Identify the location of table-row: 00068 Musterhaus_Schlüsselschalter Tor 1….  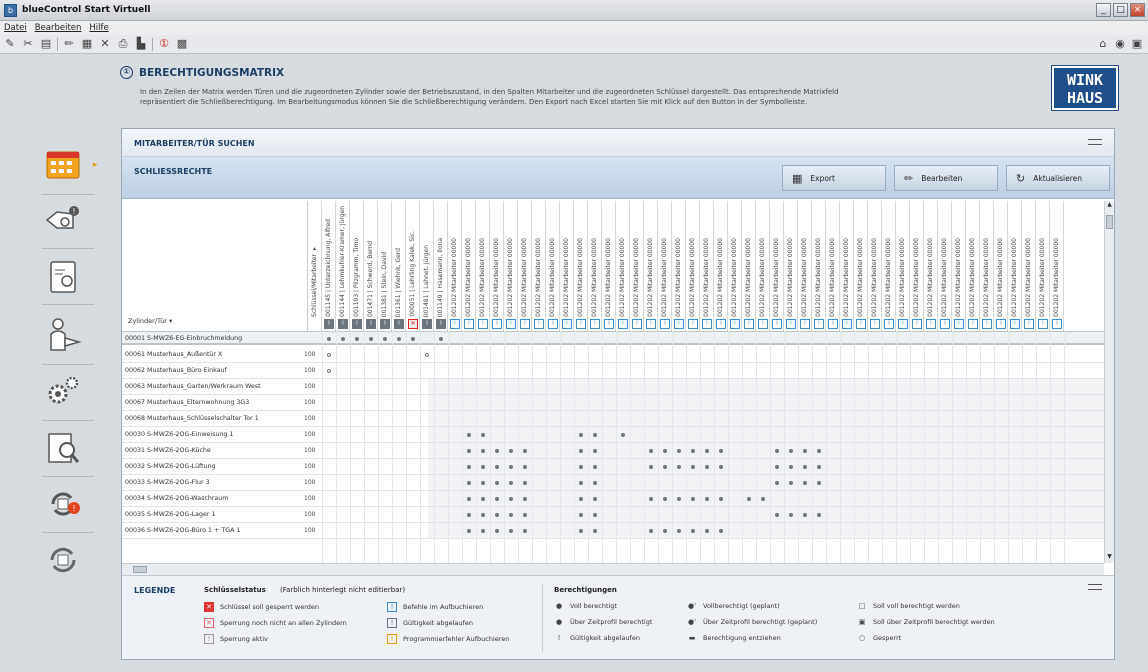
(613, 419).